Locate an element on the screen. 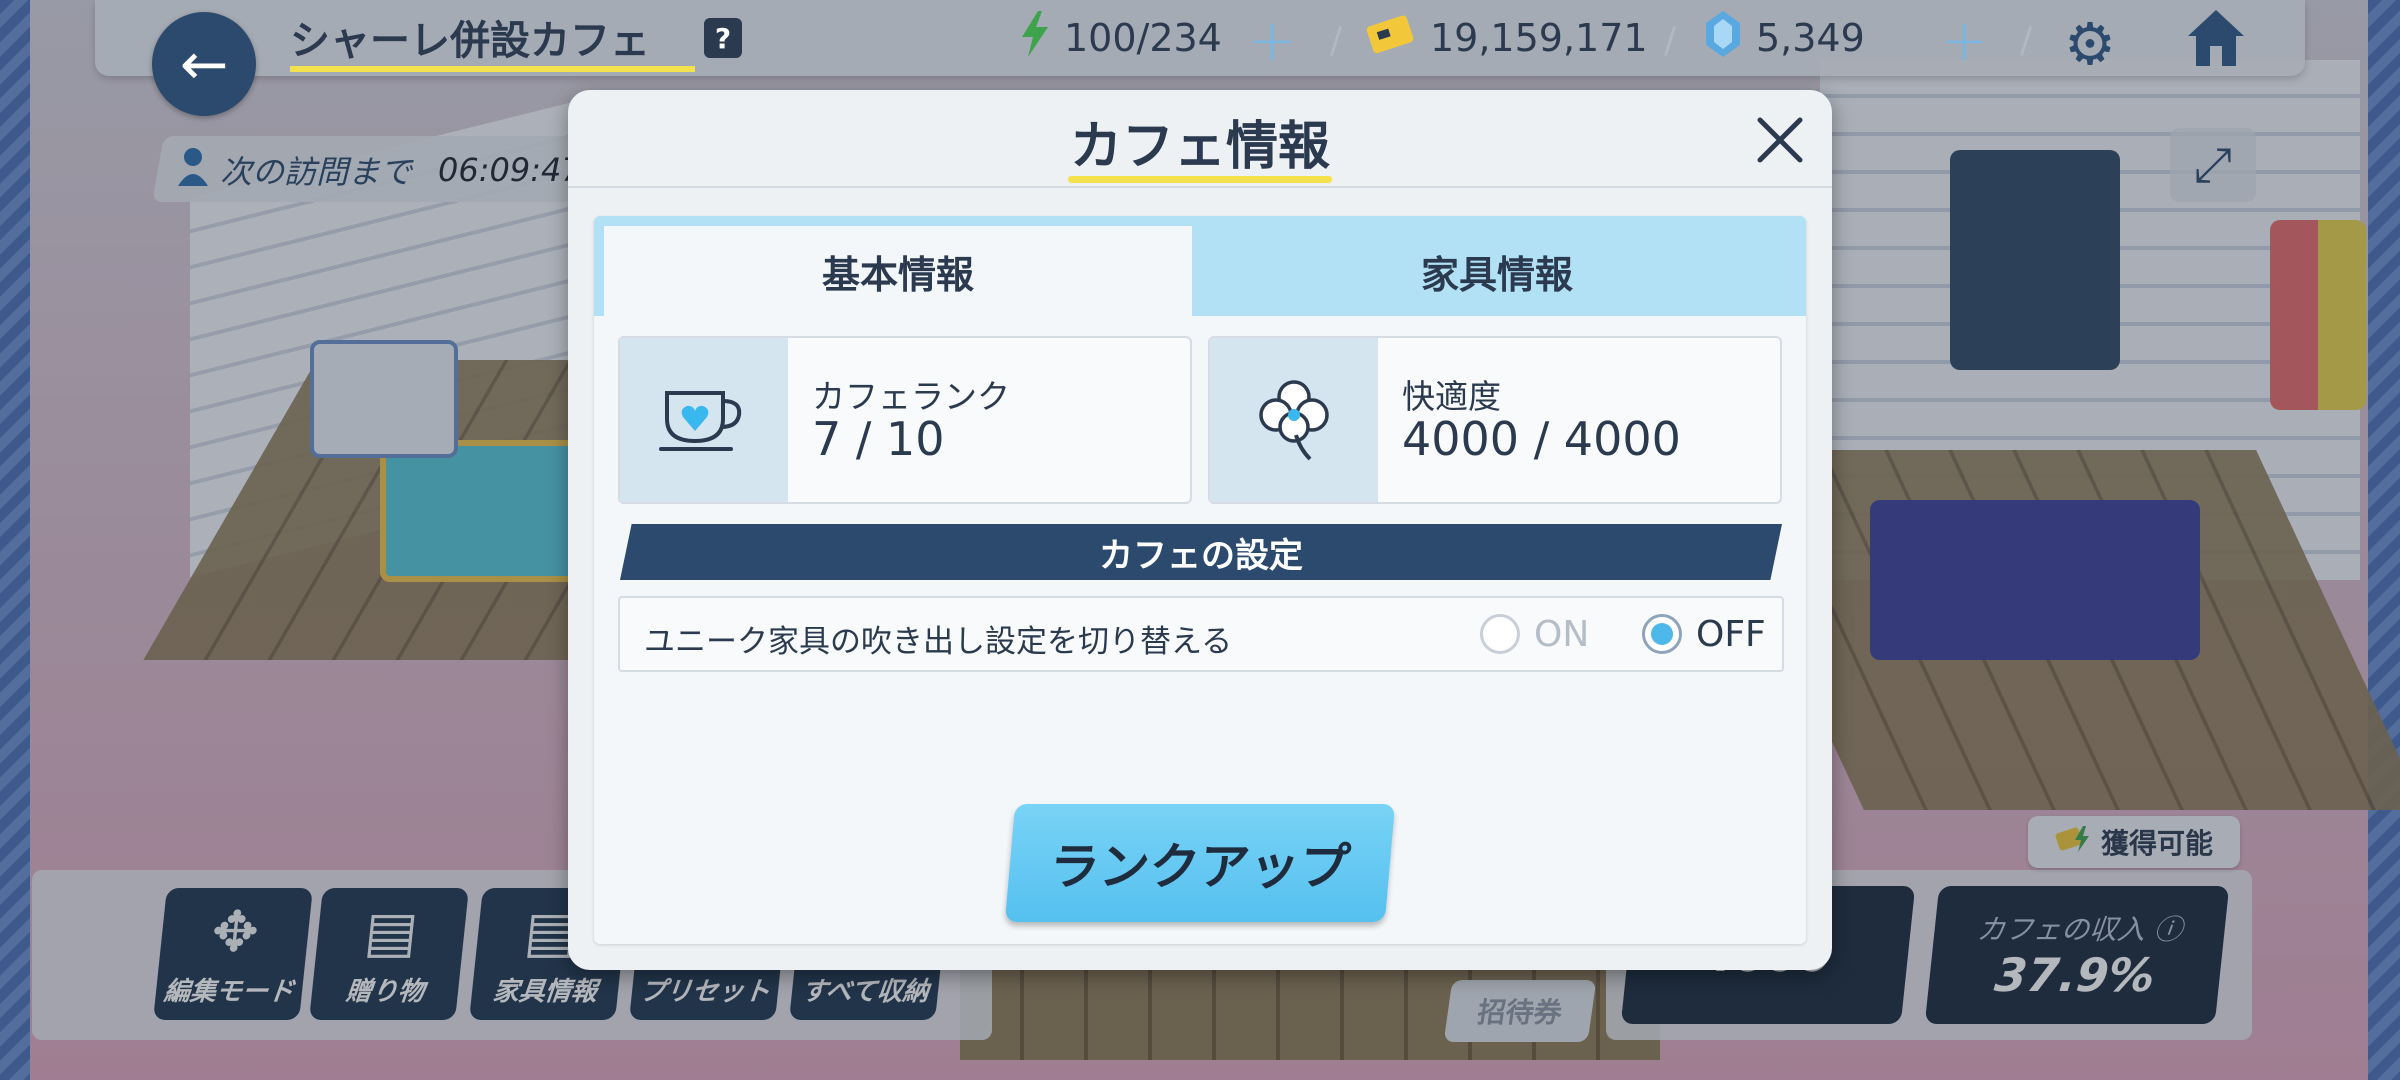 Image resolution: width=2400 pixels, height=1080 pixels. cafe-rank-value: 7 / 10 is located at coordinates (878, 439).